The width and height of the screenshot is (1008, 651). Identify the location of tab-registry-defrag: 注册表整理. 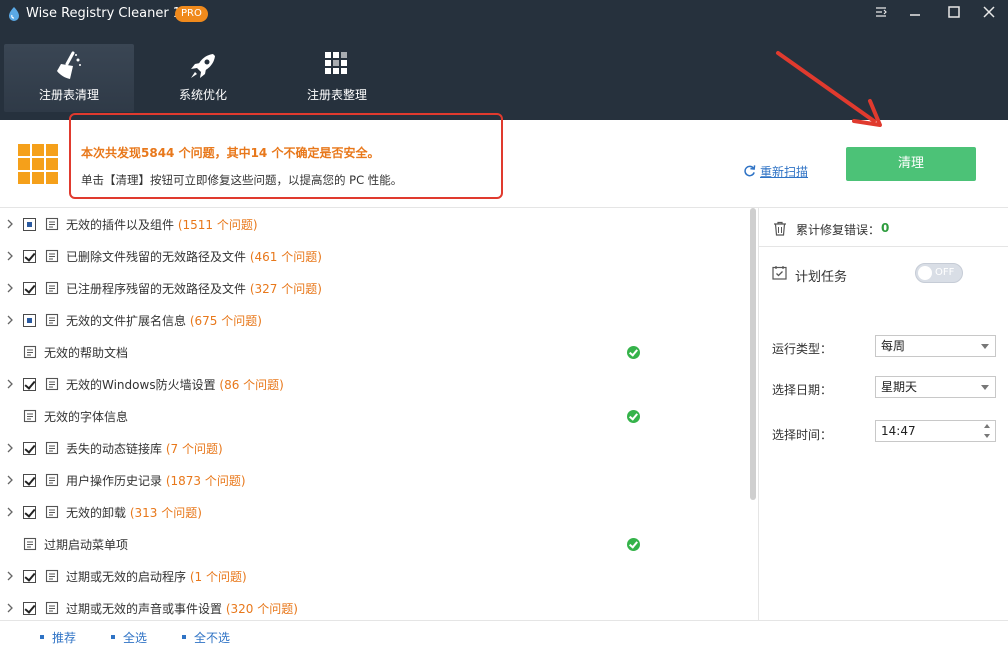
(337, 78).